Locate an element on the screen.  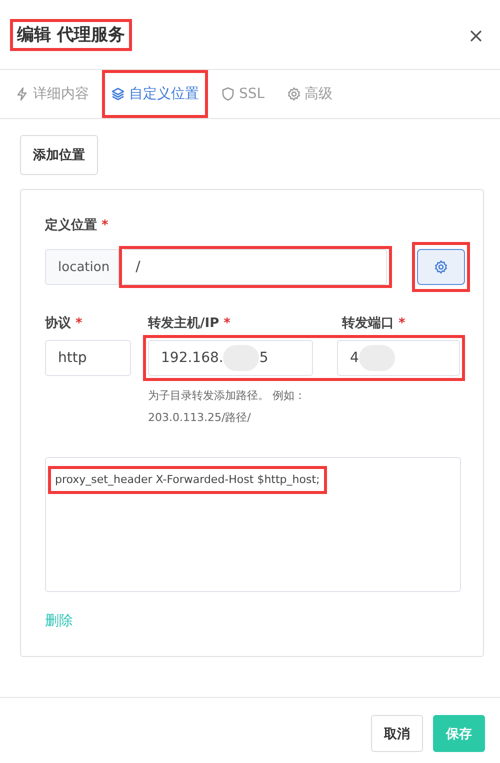
dialog-title: 编辑 代理服务 is located at coordinates (71, 35).